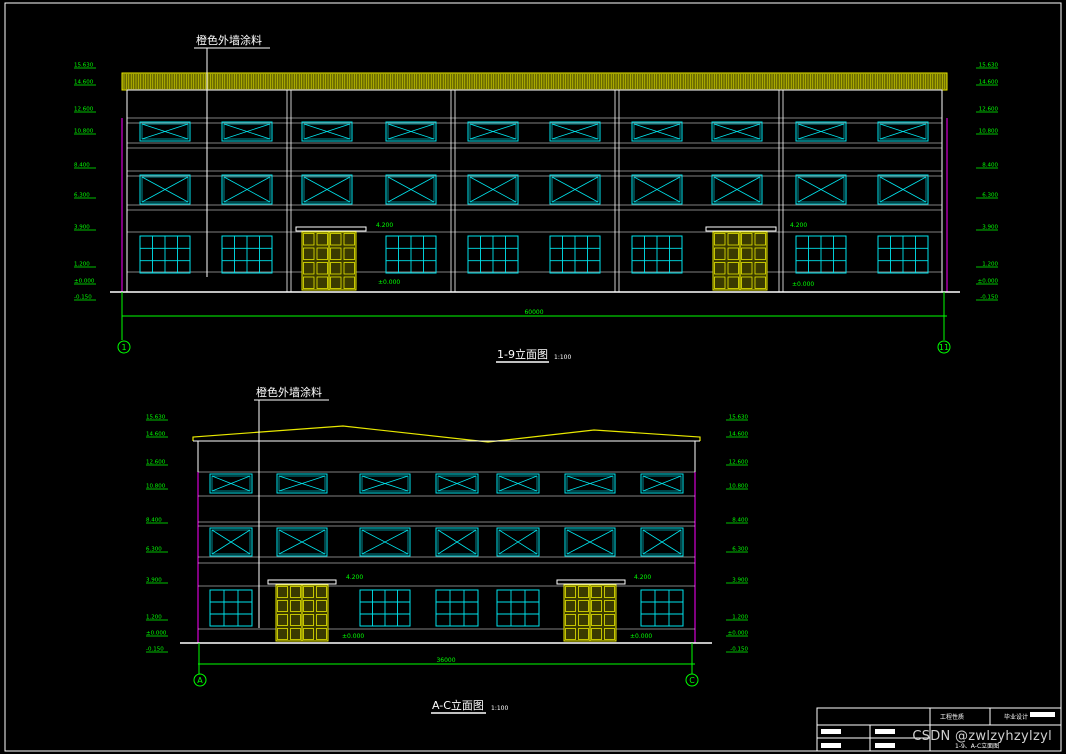 This screenshot has width=1066, height=754. Describe the element at coordinates (156, 634) in the screenshot. I see `side-level-left-label: ±0.000` at that location.